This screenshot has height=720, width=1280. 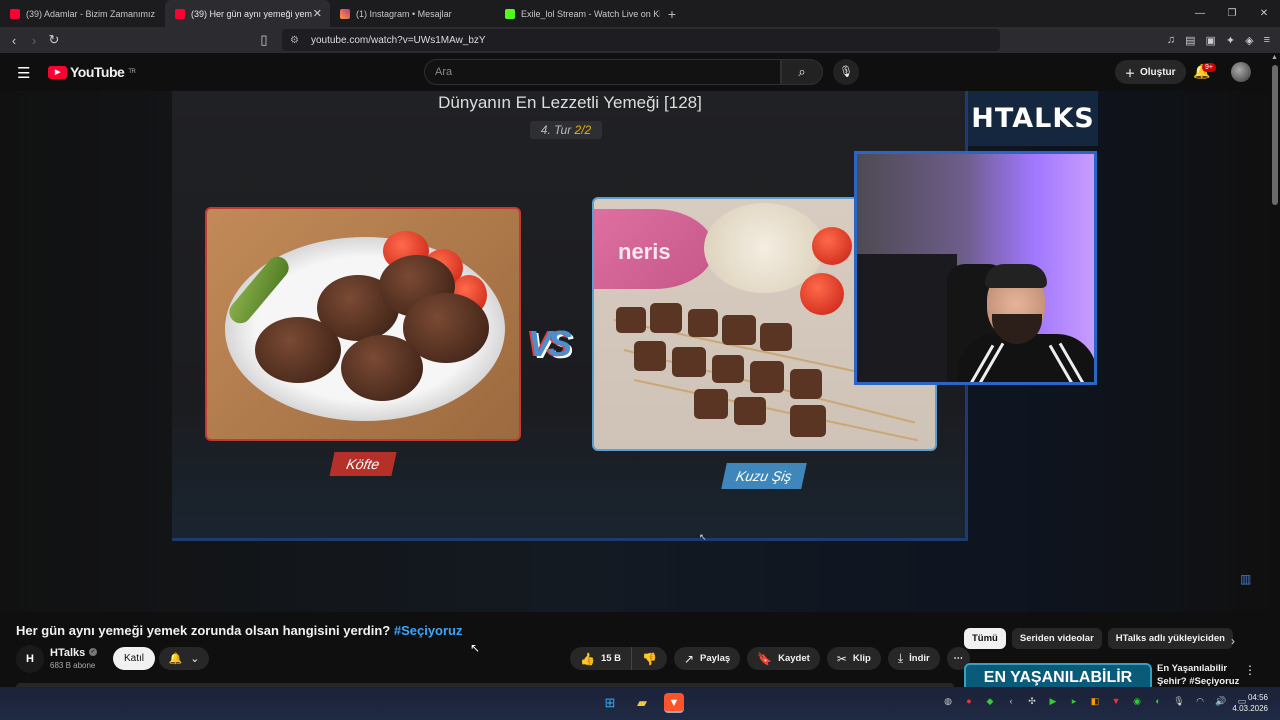 I want to click on tray-app-icon: ✣, so click(x=1032, y=701).